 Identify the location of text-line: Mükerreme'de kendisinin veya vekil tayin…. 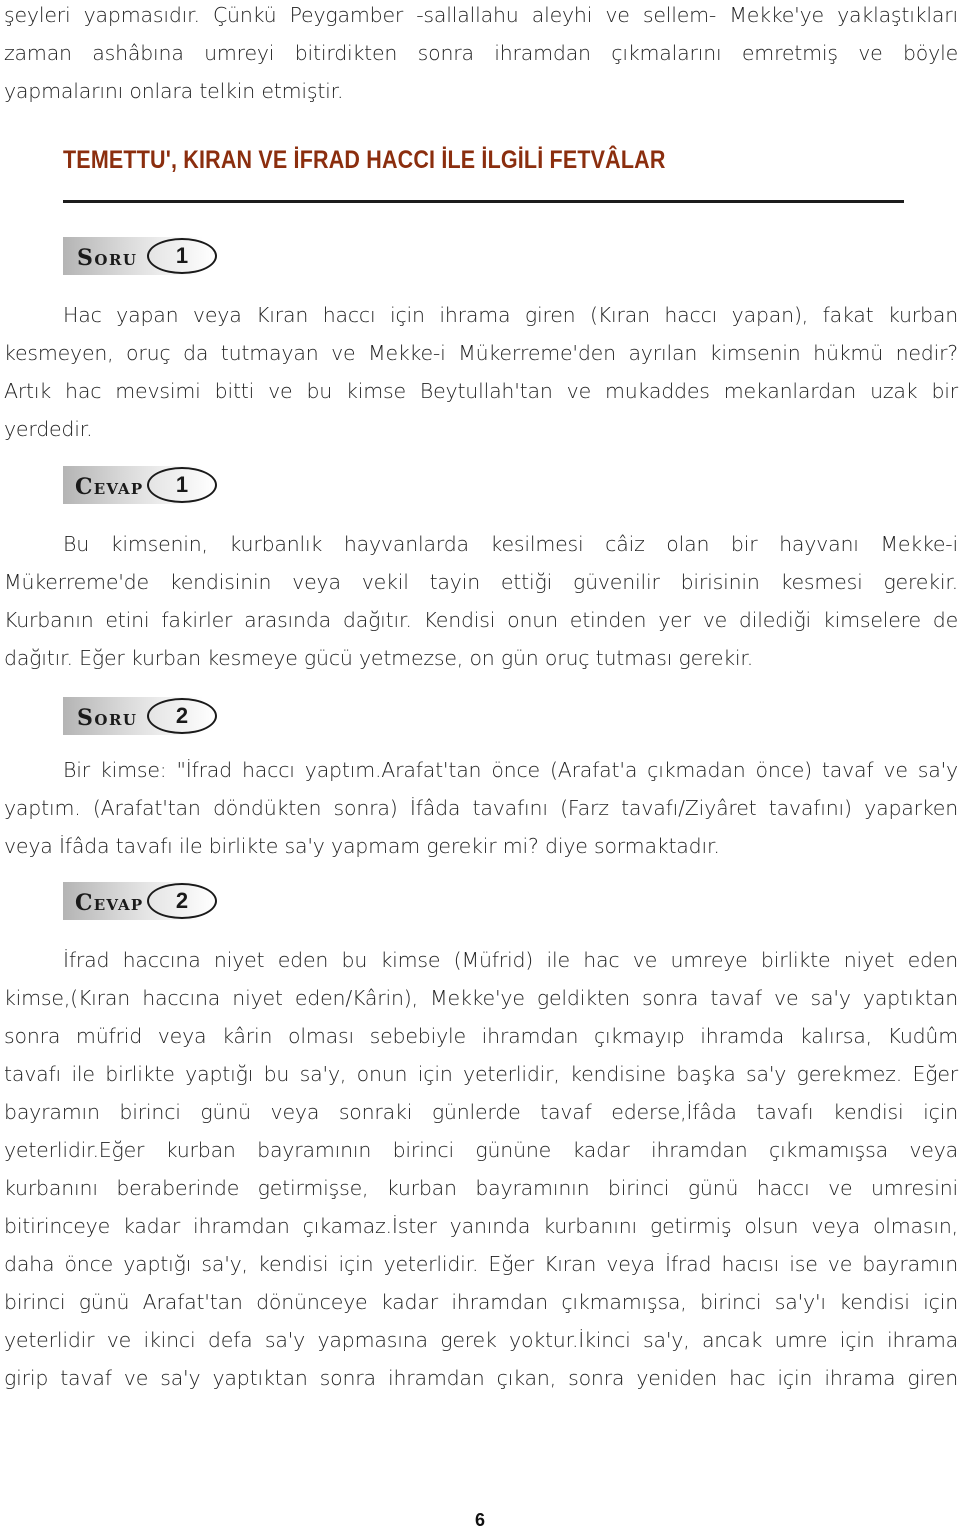
(481, 582).